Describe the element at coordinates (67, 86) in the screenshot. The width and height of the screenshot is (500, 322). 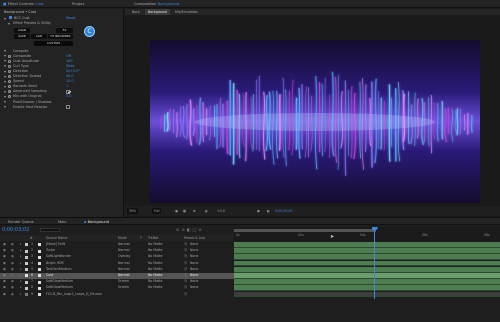
I see `param-value: 1` at that location.